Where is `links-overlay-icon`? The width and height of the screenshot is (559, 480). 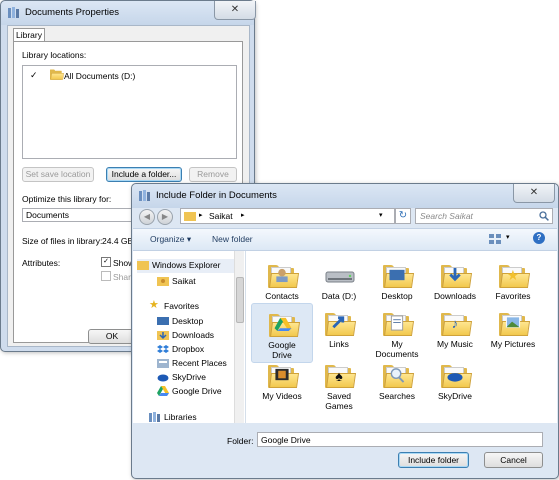
links-overlay-icon is located at coordinates (338, 322).